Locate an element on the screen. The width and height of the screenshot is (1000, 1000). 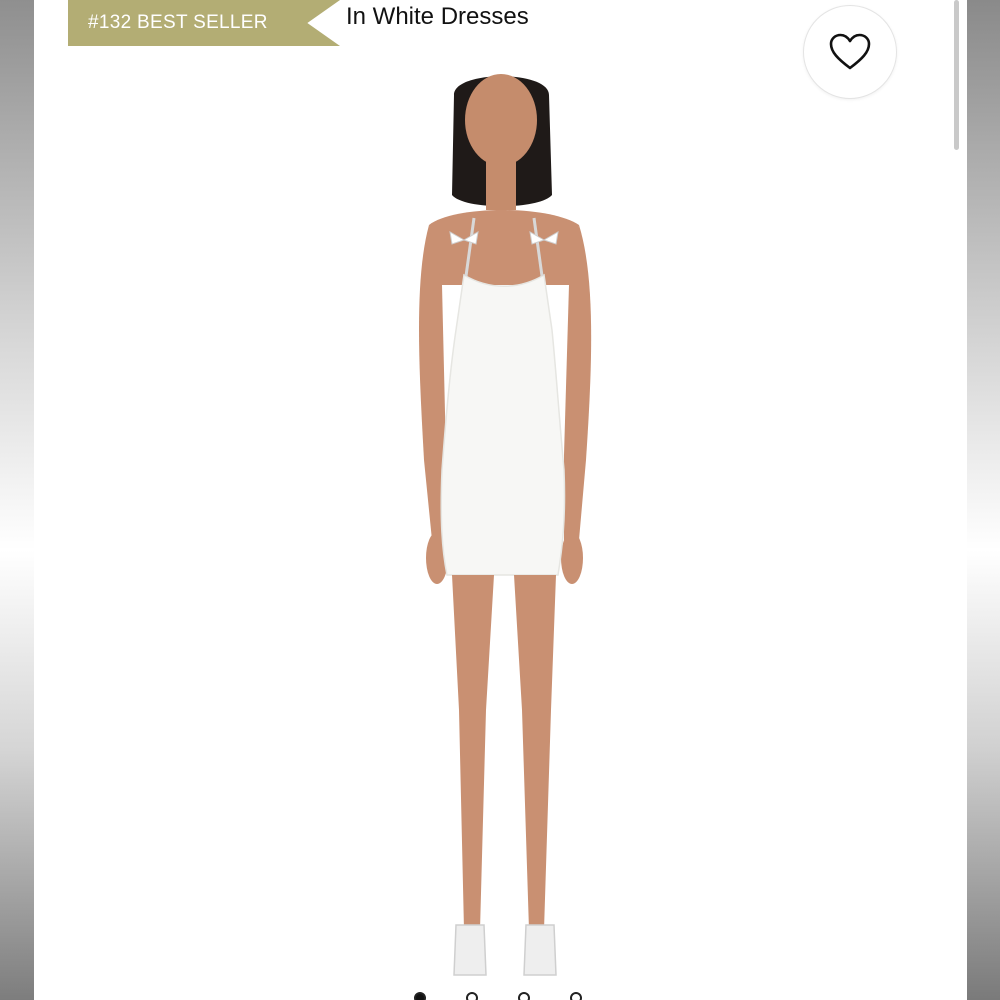
favorite-button is located at coordinates (850, 52).